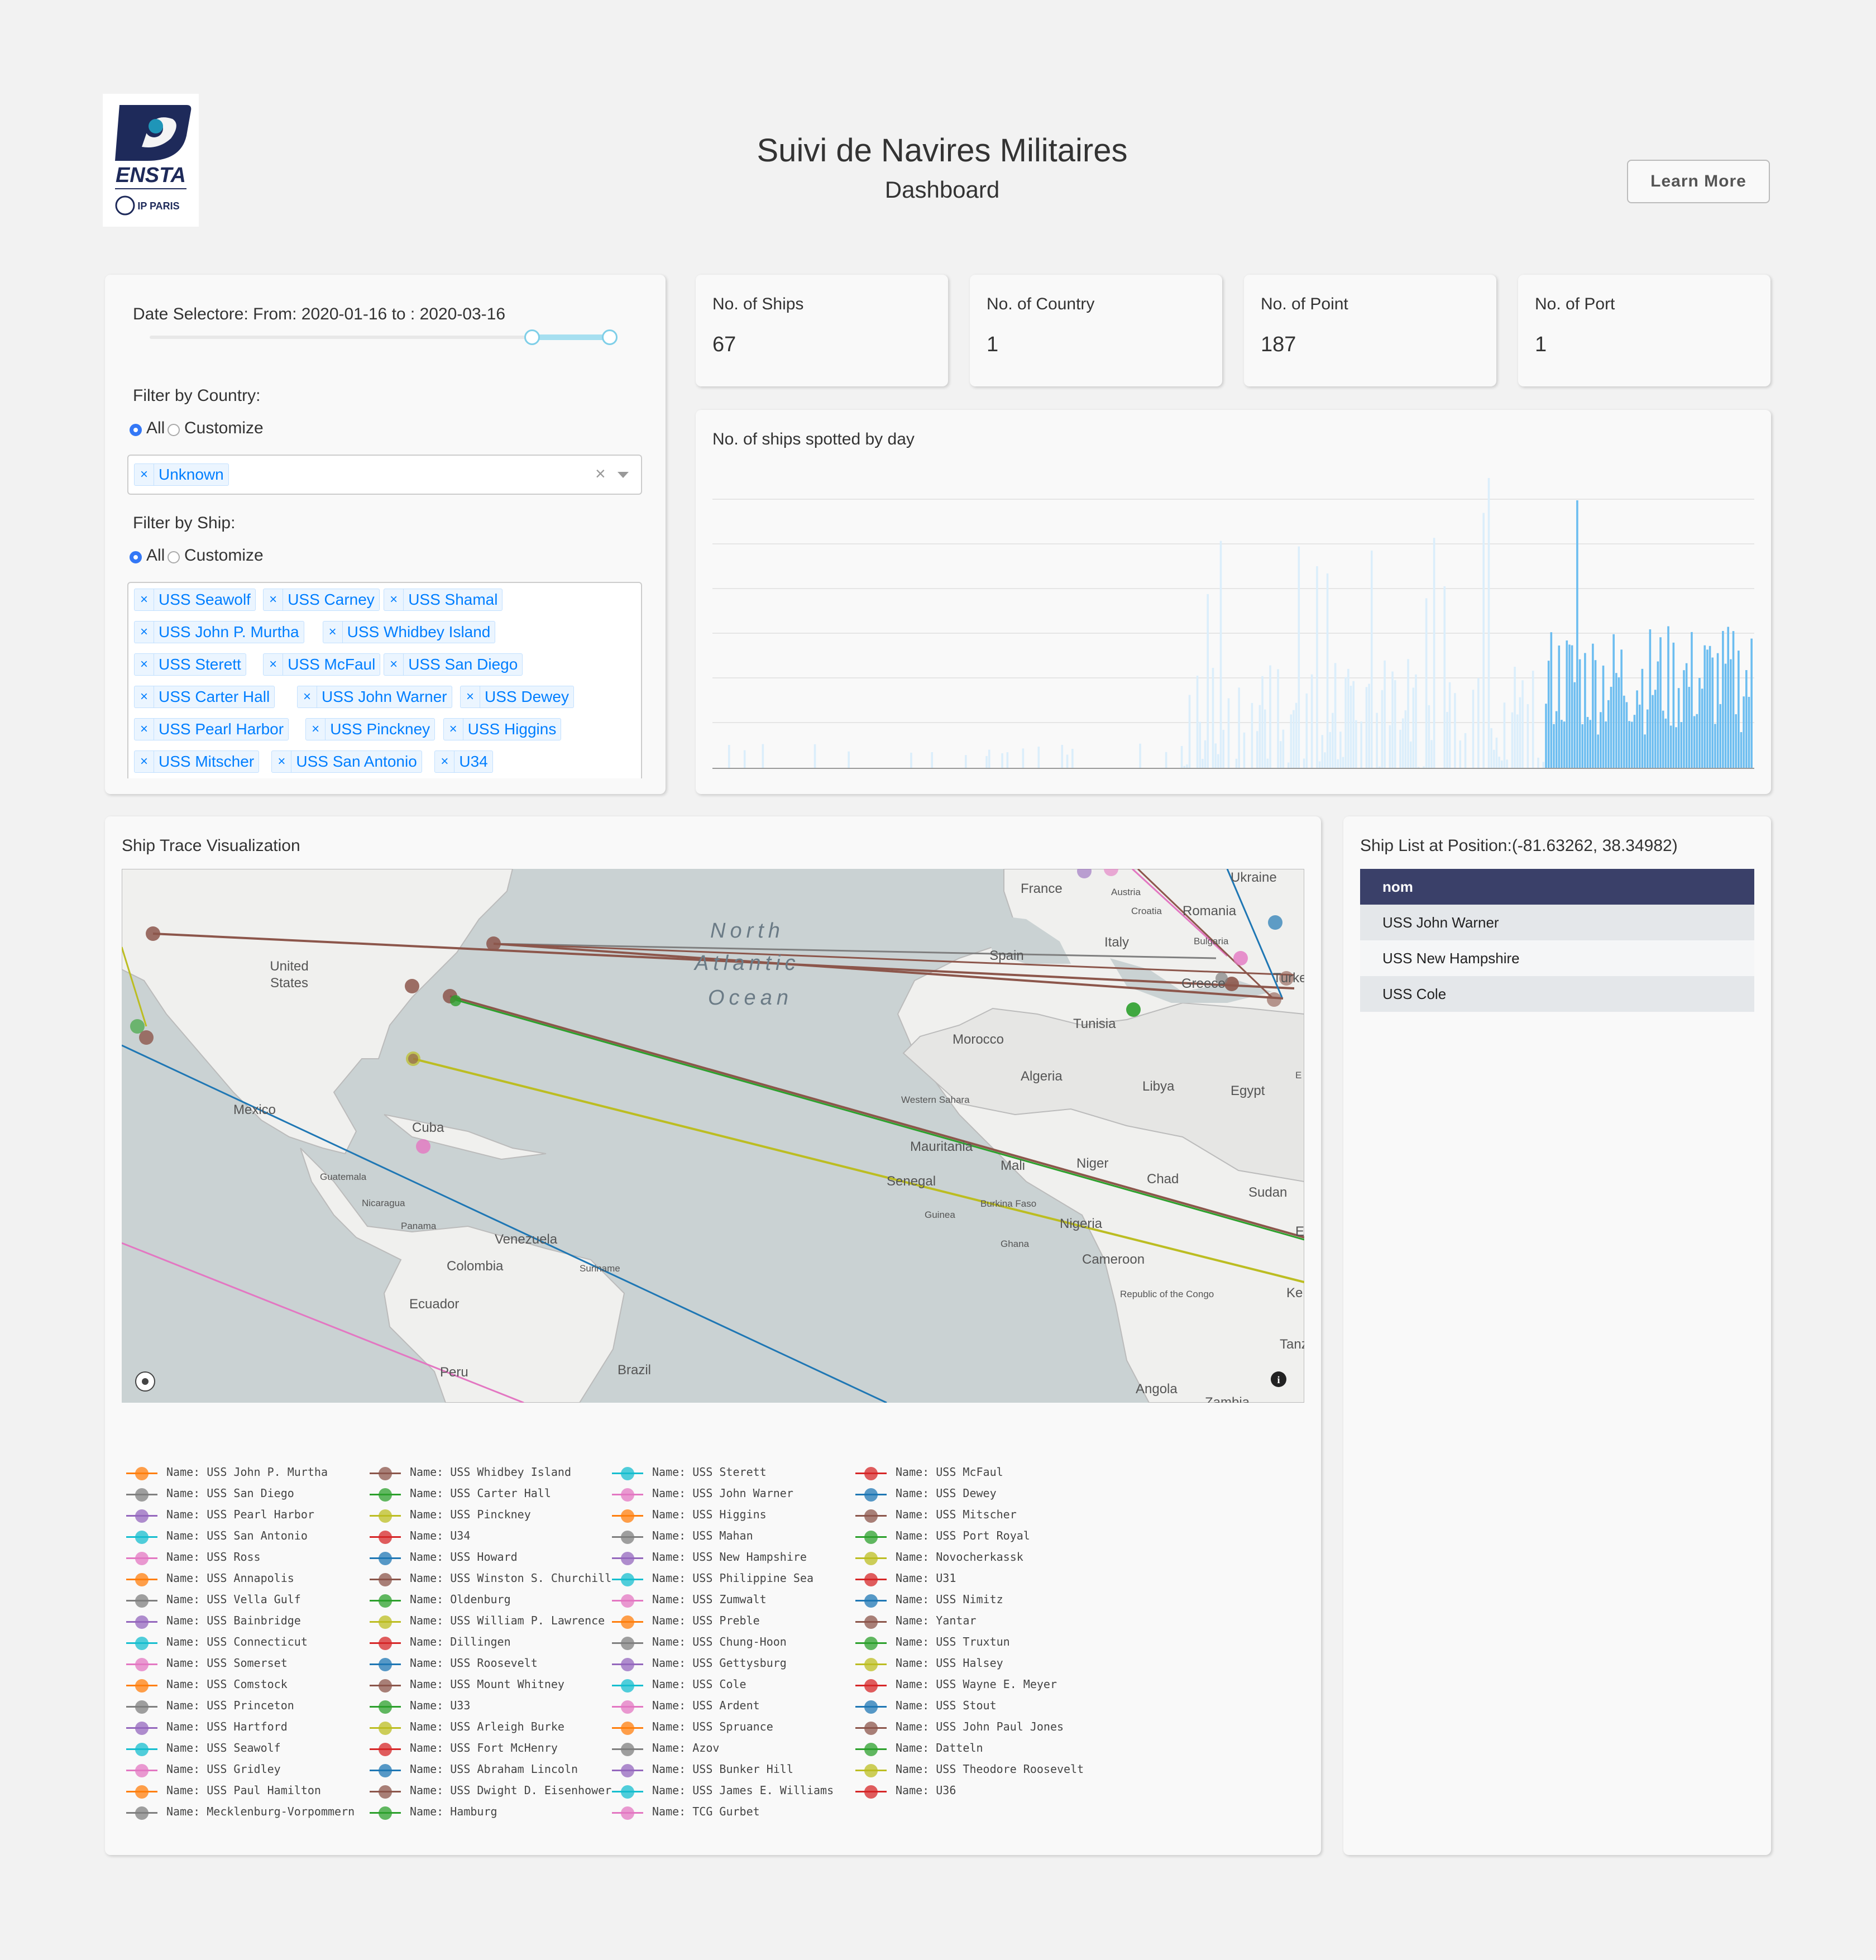 The image size is (1876, 1960). What do you see at coordinates (532, 337) in the screenshot?
I see `date-slider-start-handle` at bounding box center [532, 337].